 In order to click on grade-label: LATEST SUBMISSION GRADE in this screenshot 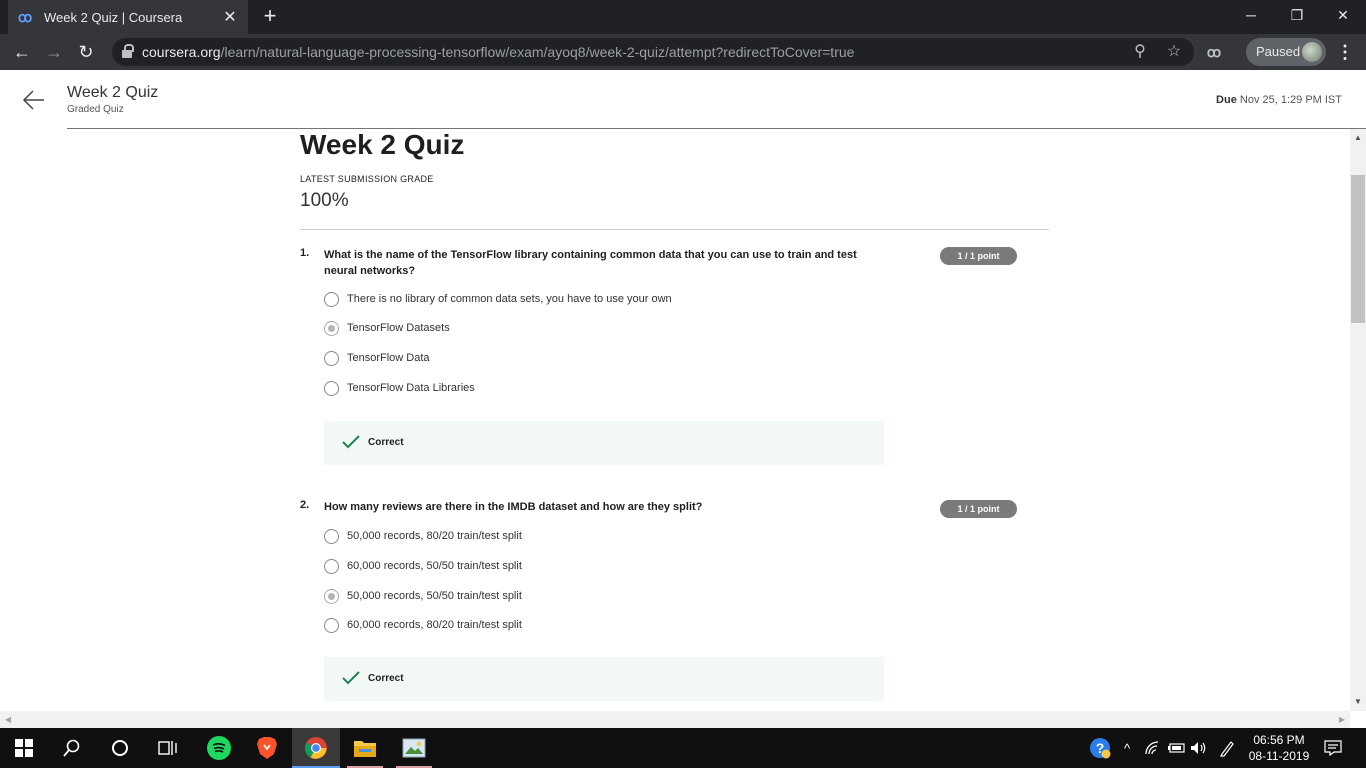, I will do `click(367, 179)`.